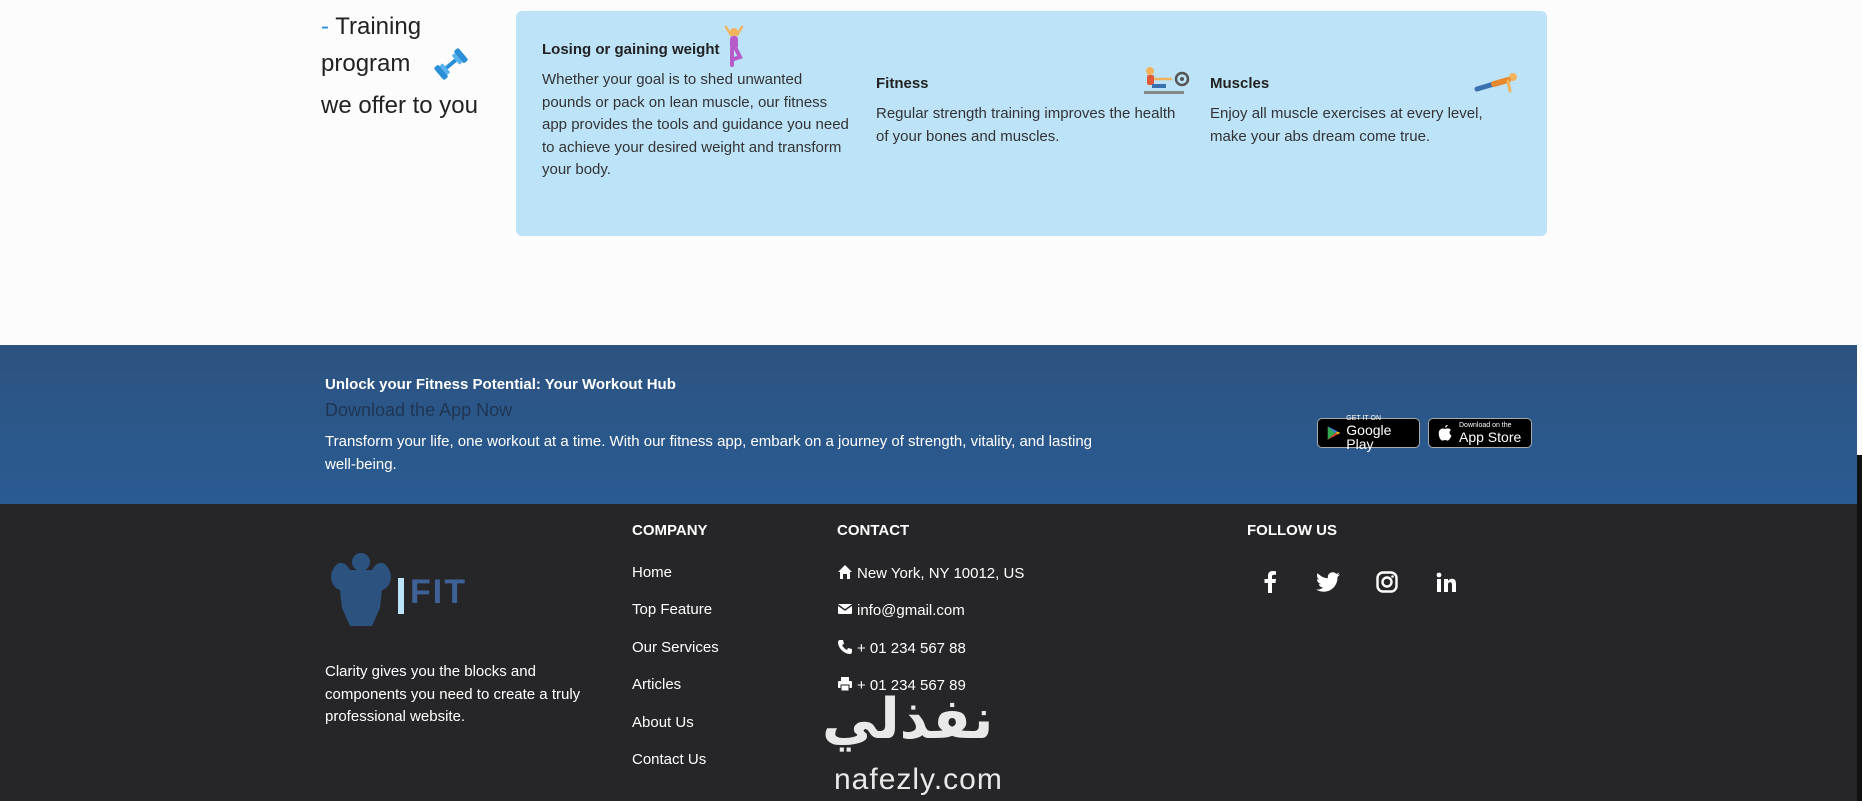  What do you see at coordinates (378, 26) in the screenshot?
I see `title-line-1: Training` at bounding box center [378, 26].